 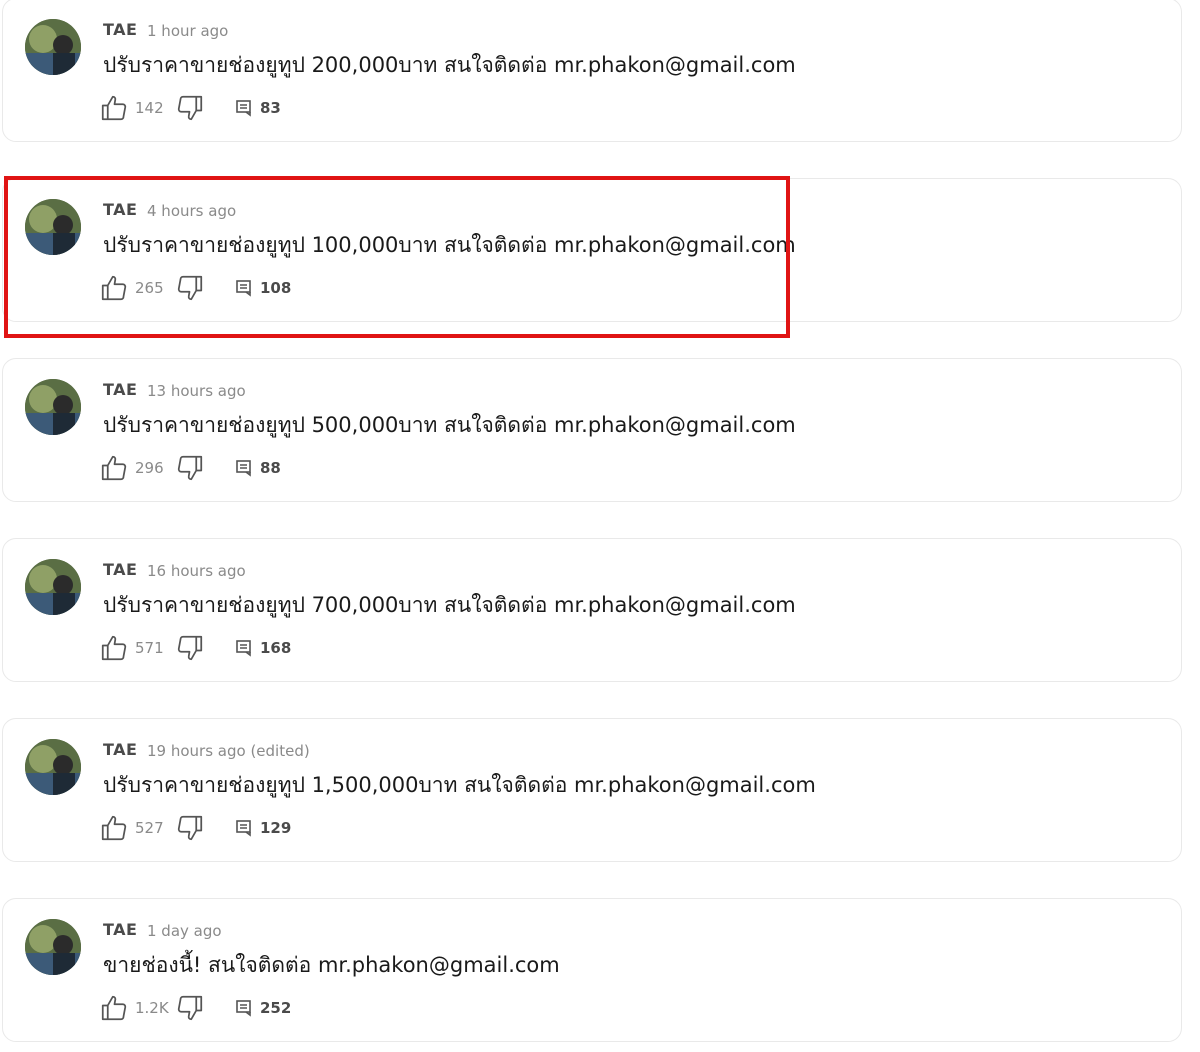 I want to click on reply-button: 129, so click(x=263, y=828).